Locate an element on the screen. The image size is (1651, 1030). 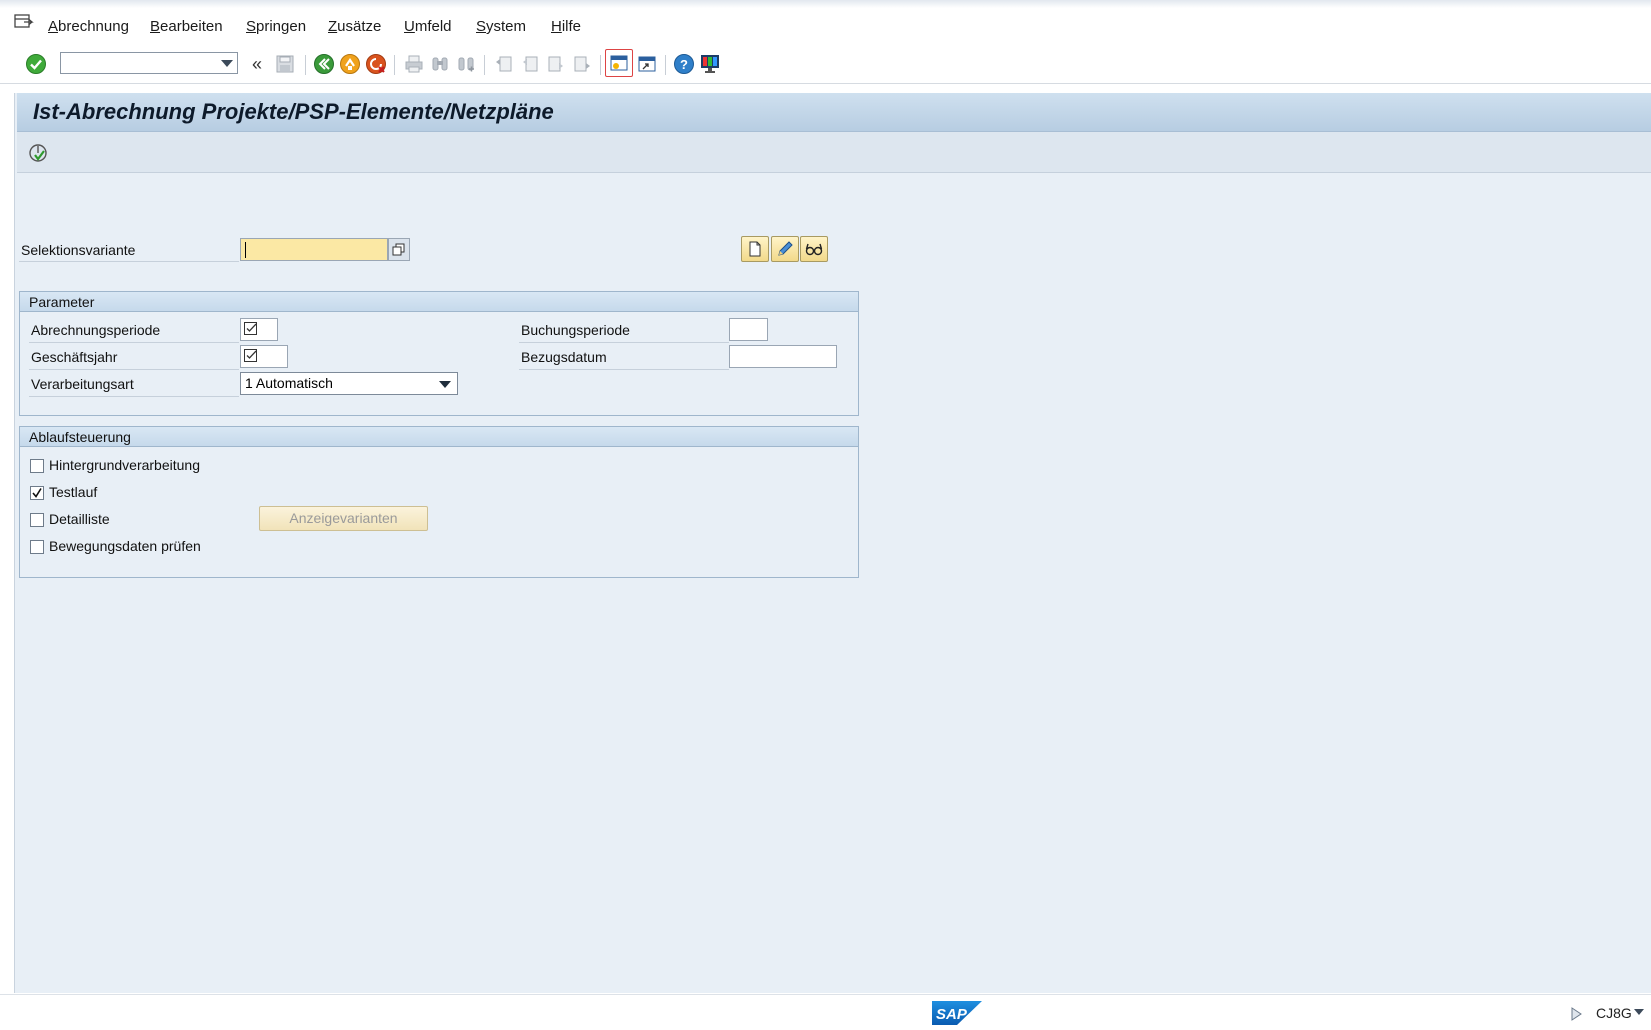
system-toolbar: « ? is located at coordinates (825, 65).